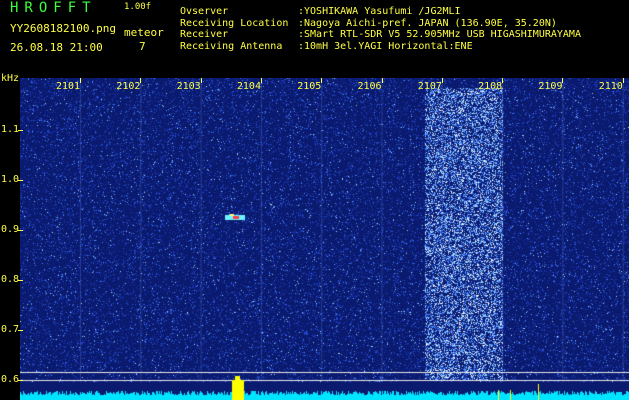 The width and height of the screenshot is (629, 400). Describe the element at coordinates (142, 46) in the screenshot. I see `meteor-count: 7` at that location.